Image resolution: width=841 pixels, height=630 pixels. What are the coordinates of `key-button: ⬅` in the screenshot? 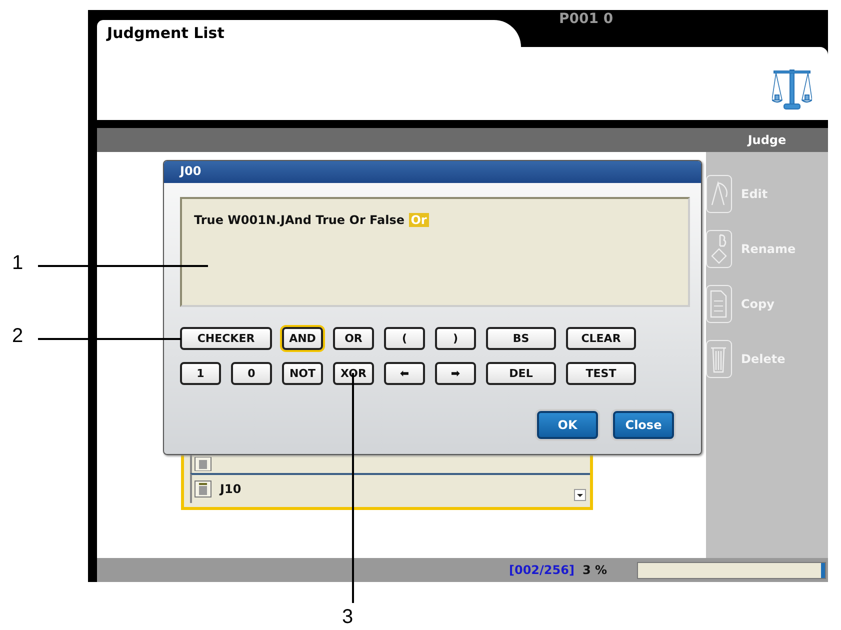 It's located at (404, 373).